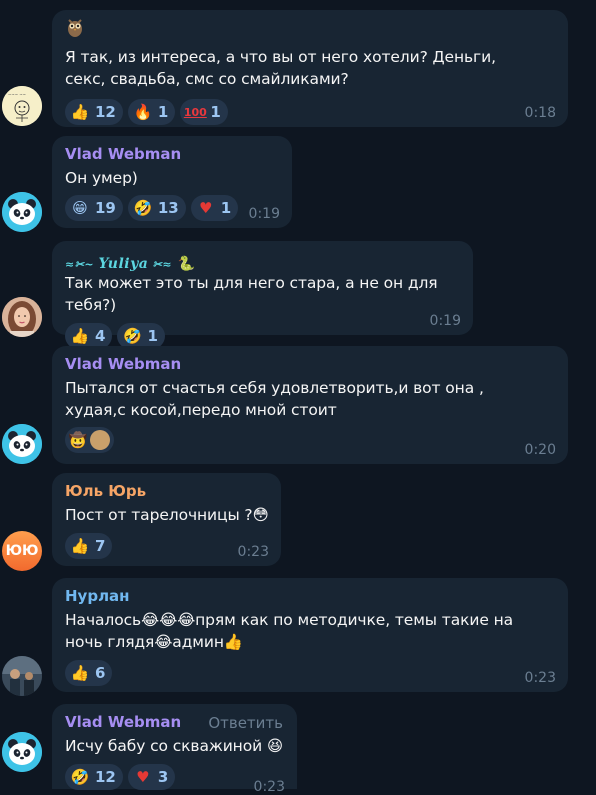 The height and width of the screenshot is (795, 596). I want to click on reactor-avatar, so click(100, 440).